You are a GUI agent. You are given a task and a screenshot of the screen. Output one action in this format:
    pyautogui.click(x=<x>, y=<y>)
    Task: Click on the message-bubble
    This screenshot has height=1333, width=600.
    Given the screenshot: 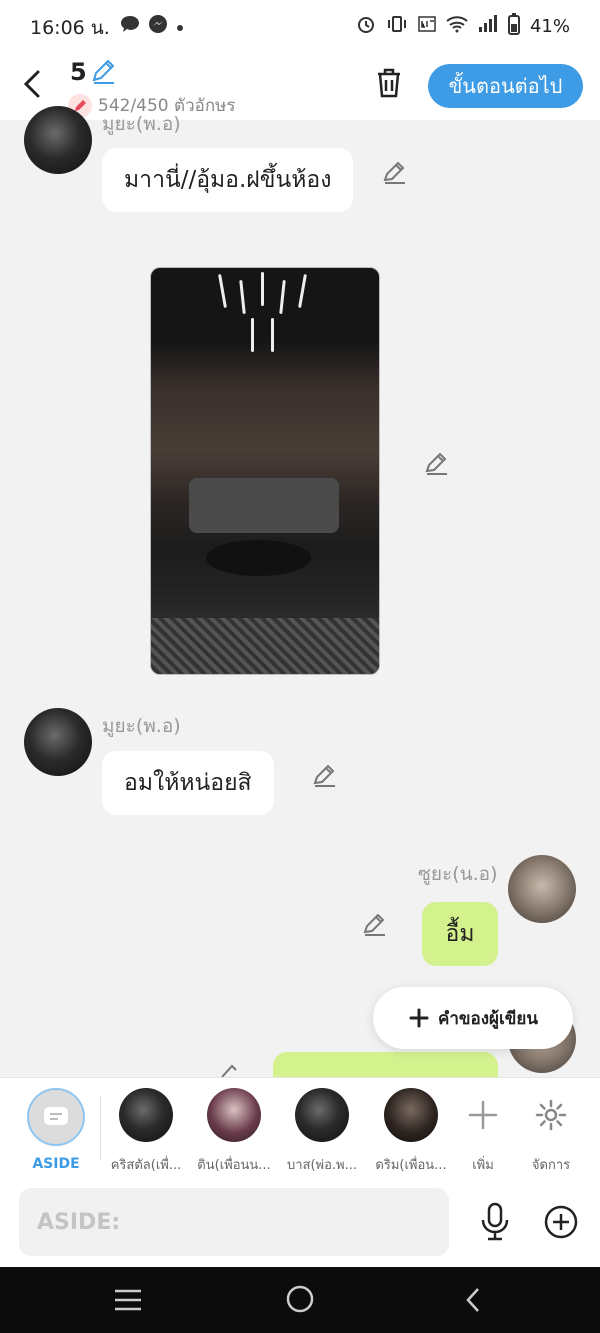 What is the action you would take?
    pyautogui.click(x=385, y=1064)
    